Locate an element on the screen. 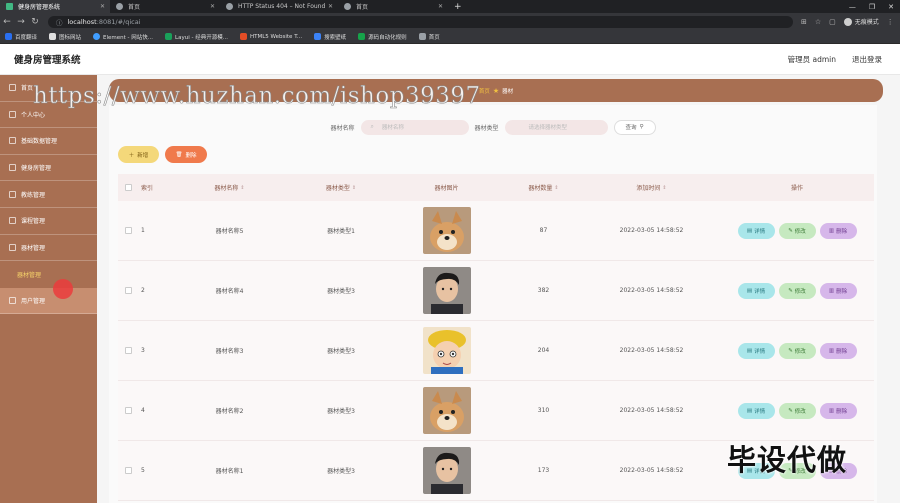  window-controls: — ❐ ✕ is located at coordinates (871, 6).